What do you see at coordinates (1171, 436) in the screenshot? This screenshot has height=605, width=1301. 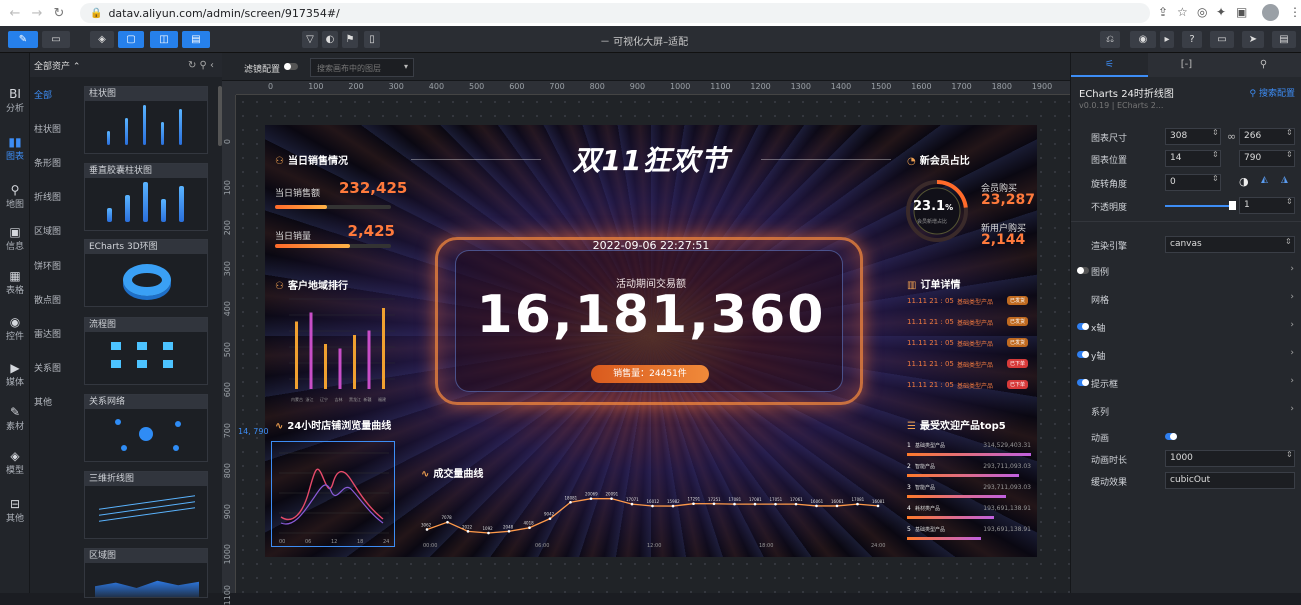 I see `animation-toggle` at bounding box center [1171, 436].